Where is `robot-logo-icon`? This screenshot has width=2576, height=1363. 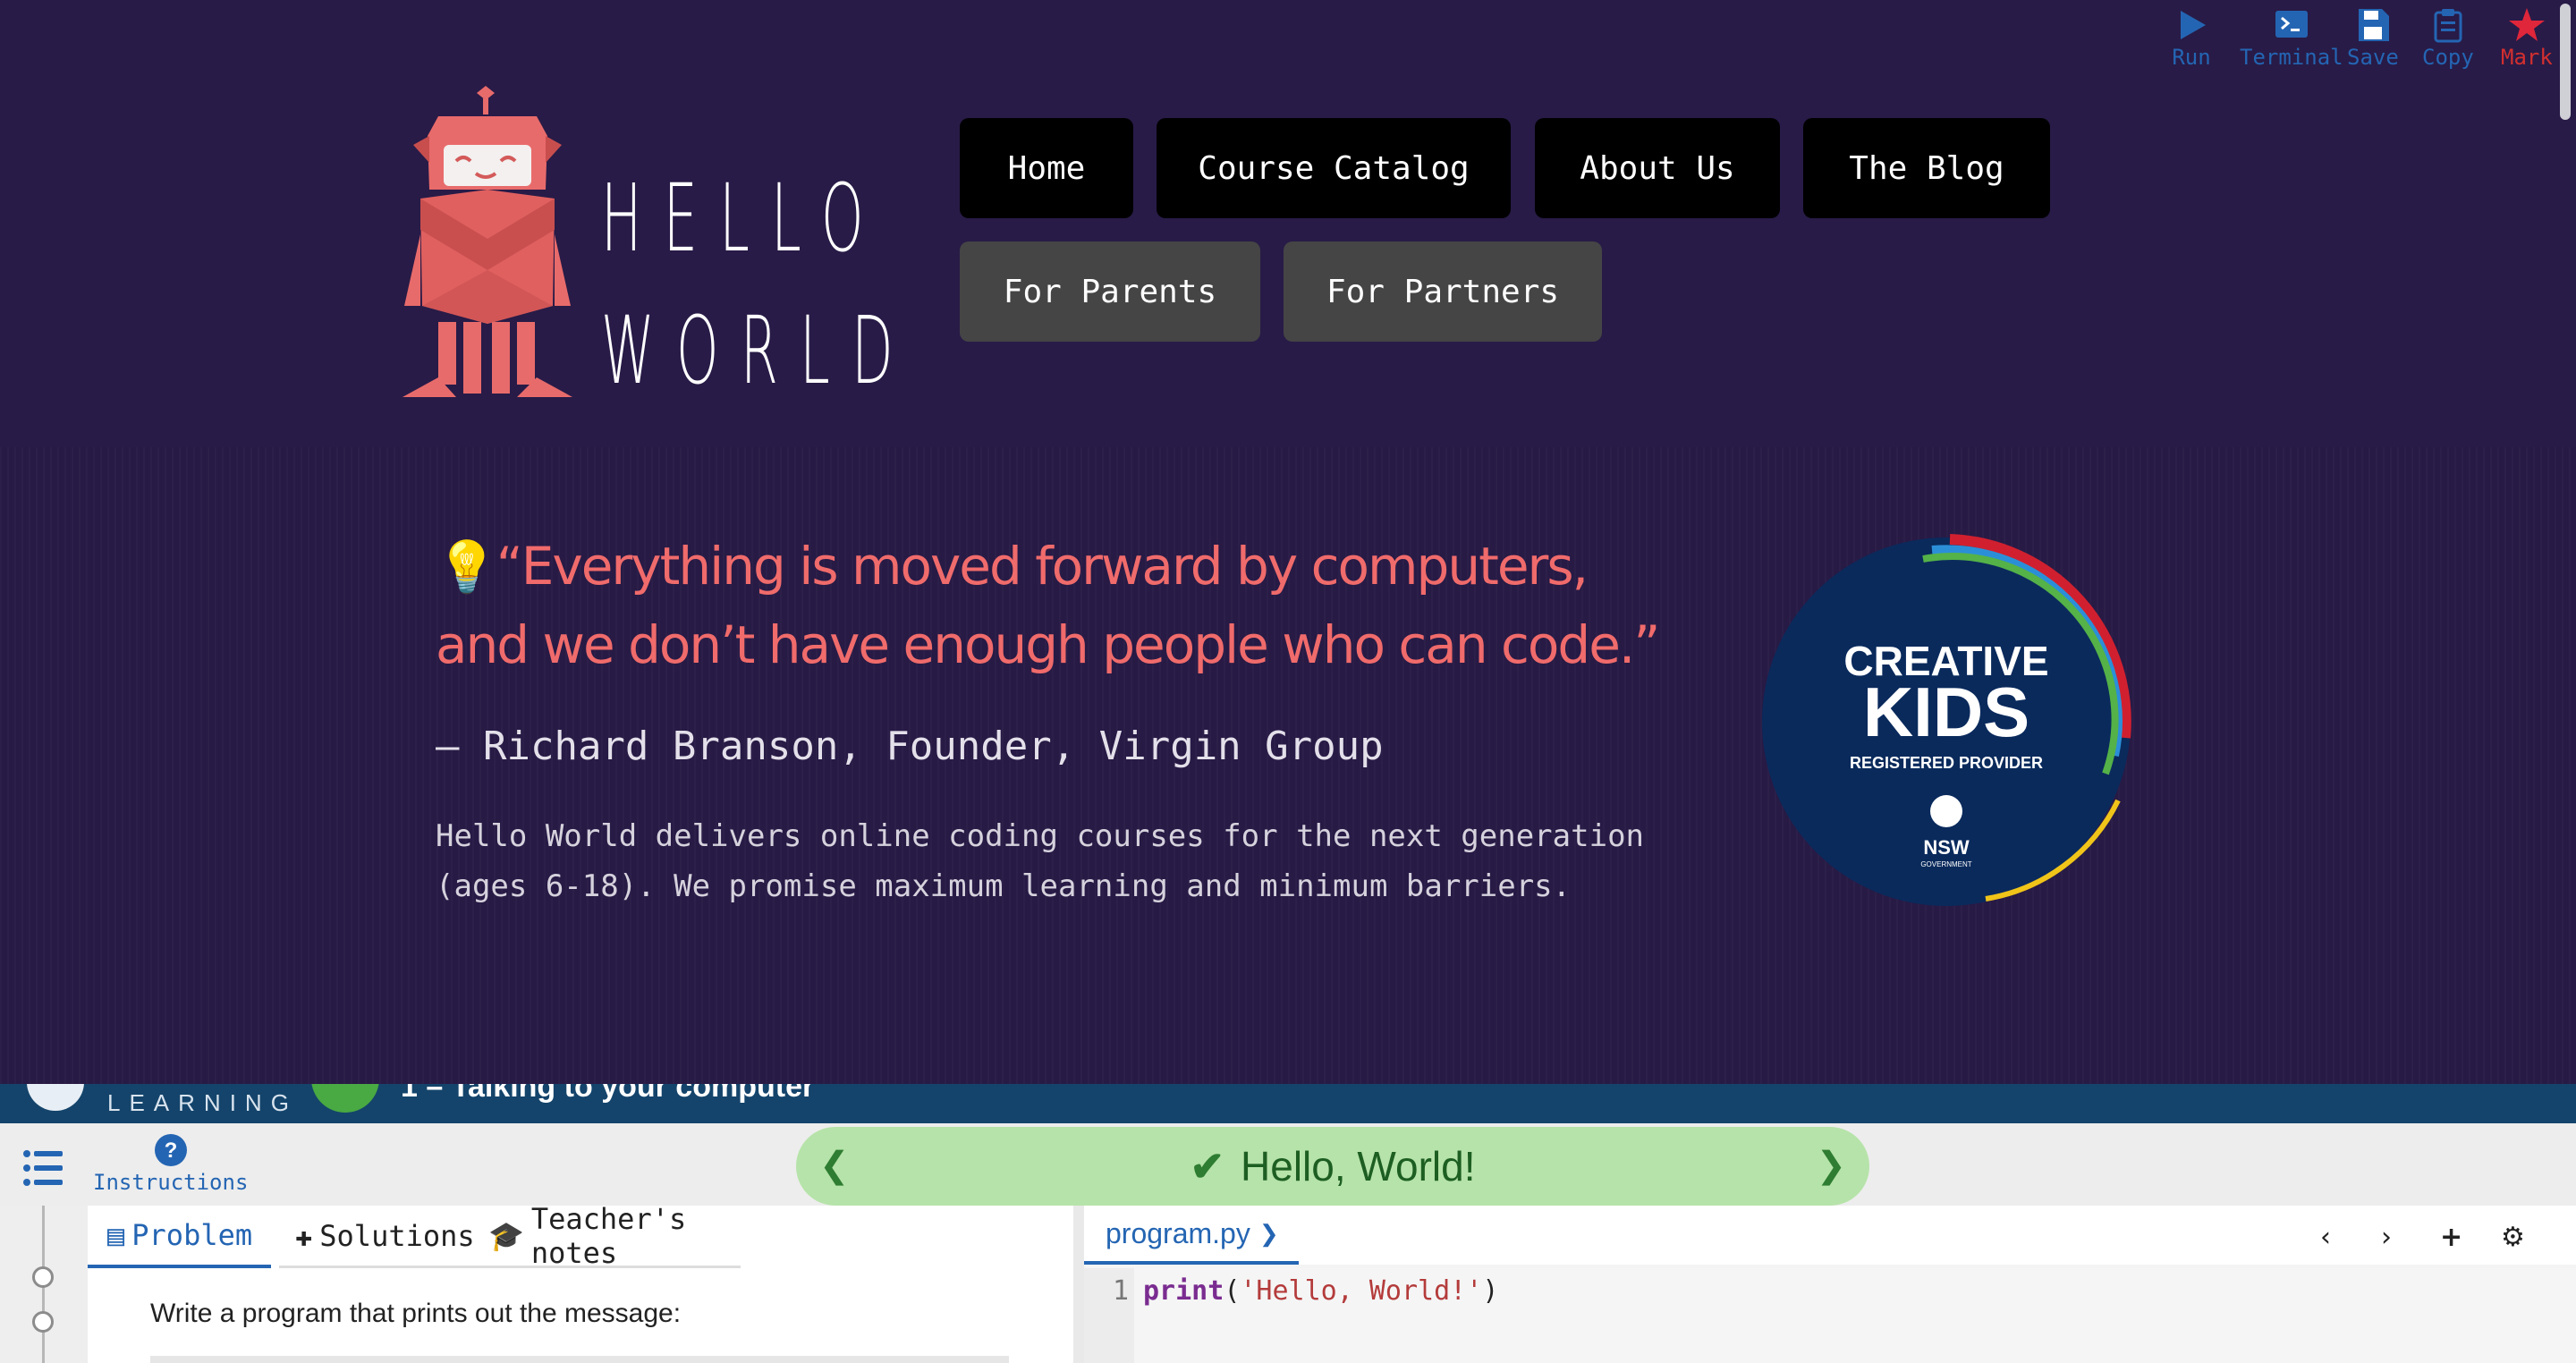
robot-logo-icon is located at coordinates (487, 243).